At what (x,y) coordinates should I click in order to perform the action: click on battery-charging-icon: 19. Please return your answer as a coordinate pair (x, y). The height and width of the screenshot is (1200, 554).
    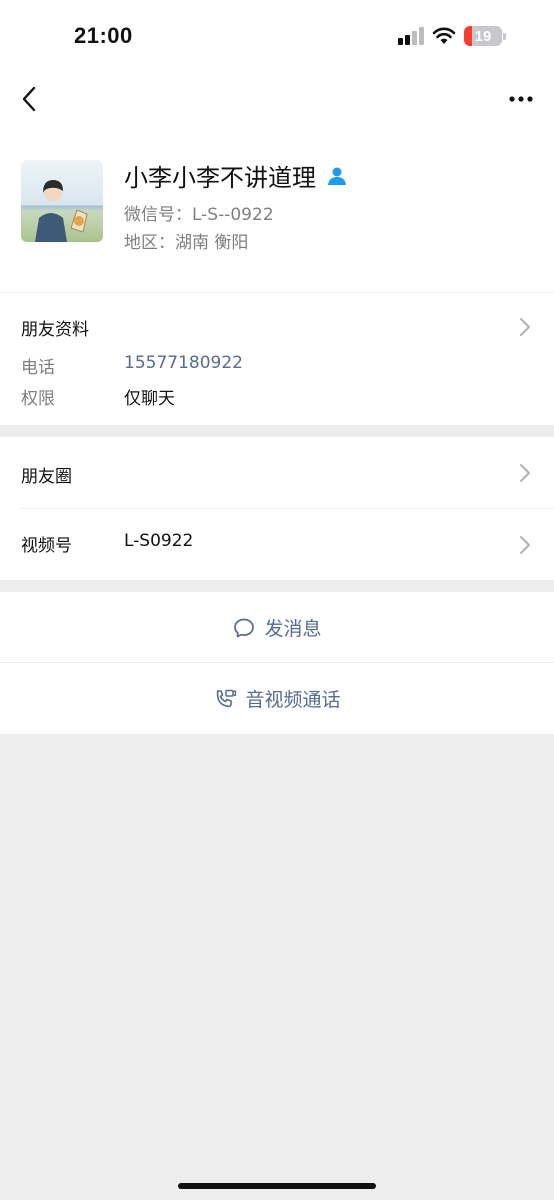
    Looking at the image, I should click on (485, 36).